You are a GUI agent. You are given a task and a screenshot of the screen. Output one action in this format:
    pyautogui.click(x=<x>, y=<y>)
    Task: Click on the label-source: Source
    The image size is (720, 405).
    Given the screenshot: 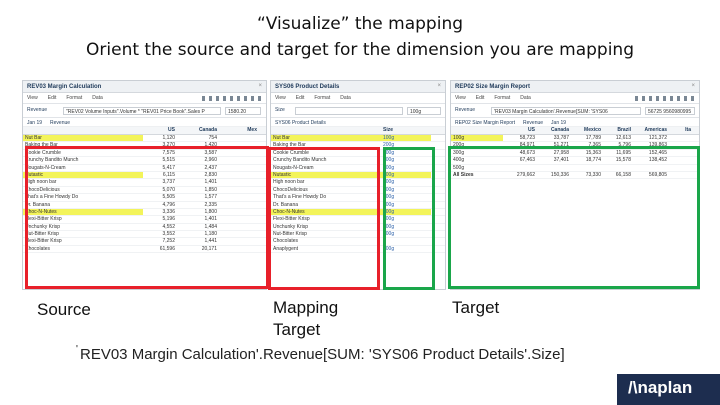 What is the action you would take?
    pyautogui.click(x=64, y=309)
    